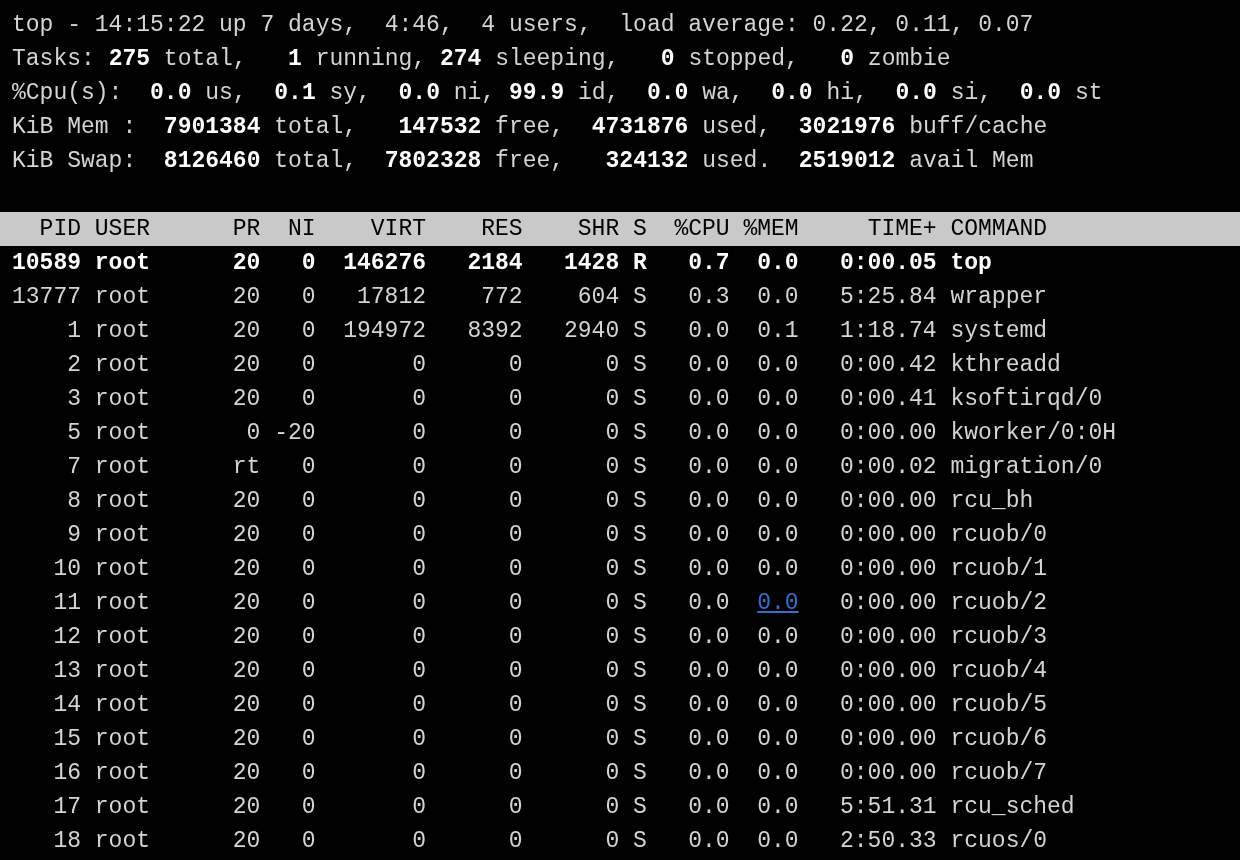 This screenshot has height=860, width=1240. Describe the element at coordinates (74, 365) in the screenshot. I see `table-cell-text: 2` at that location.